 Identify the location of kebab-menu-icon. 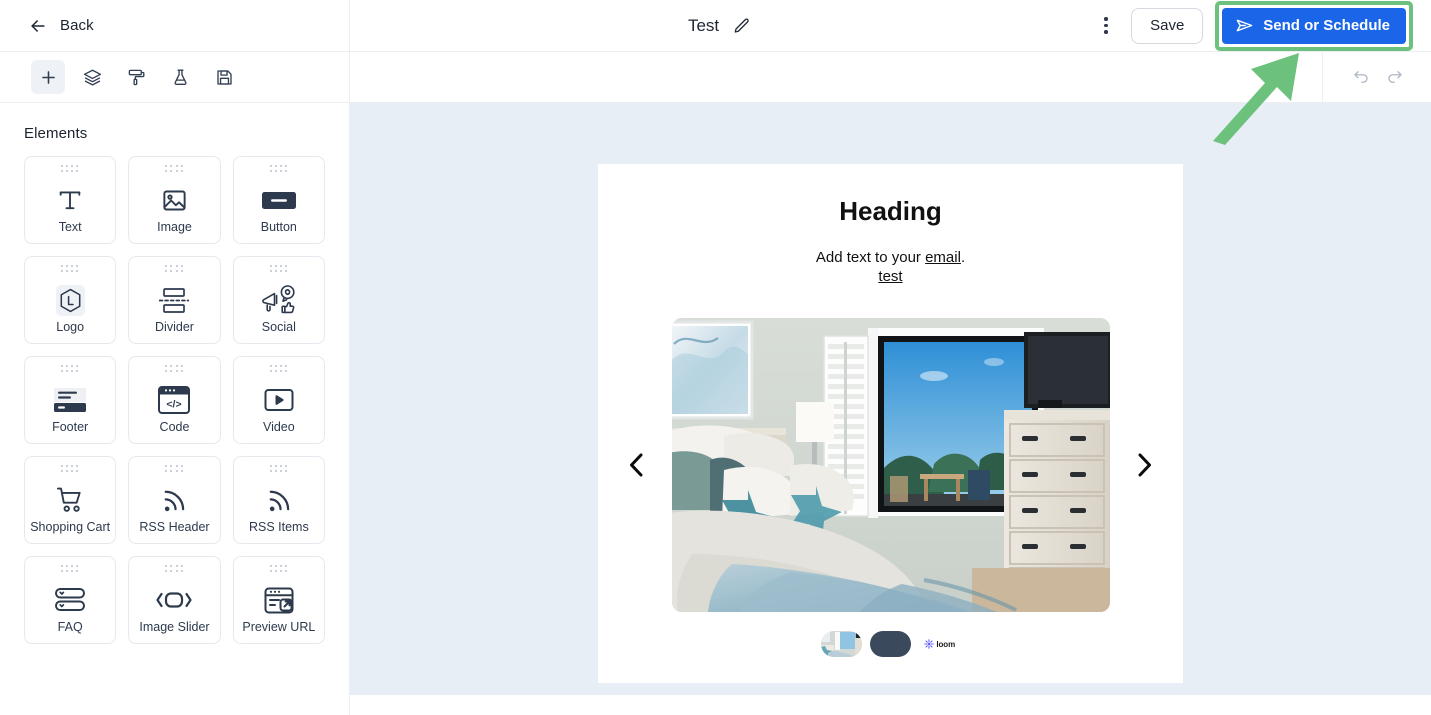
(1106, 26).